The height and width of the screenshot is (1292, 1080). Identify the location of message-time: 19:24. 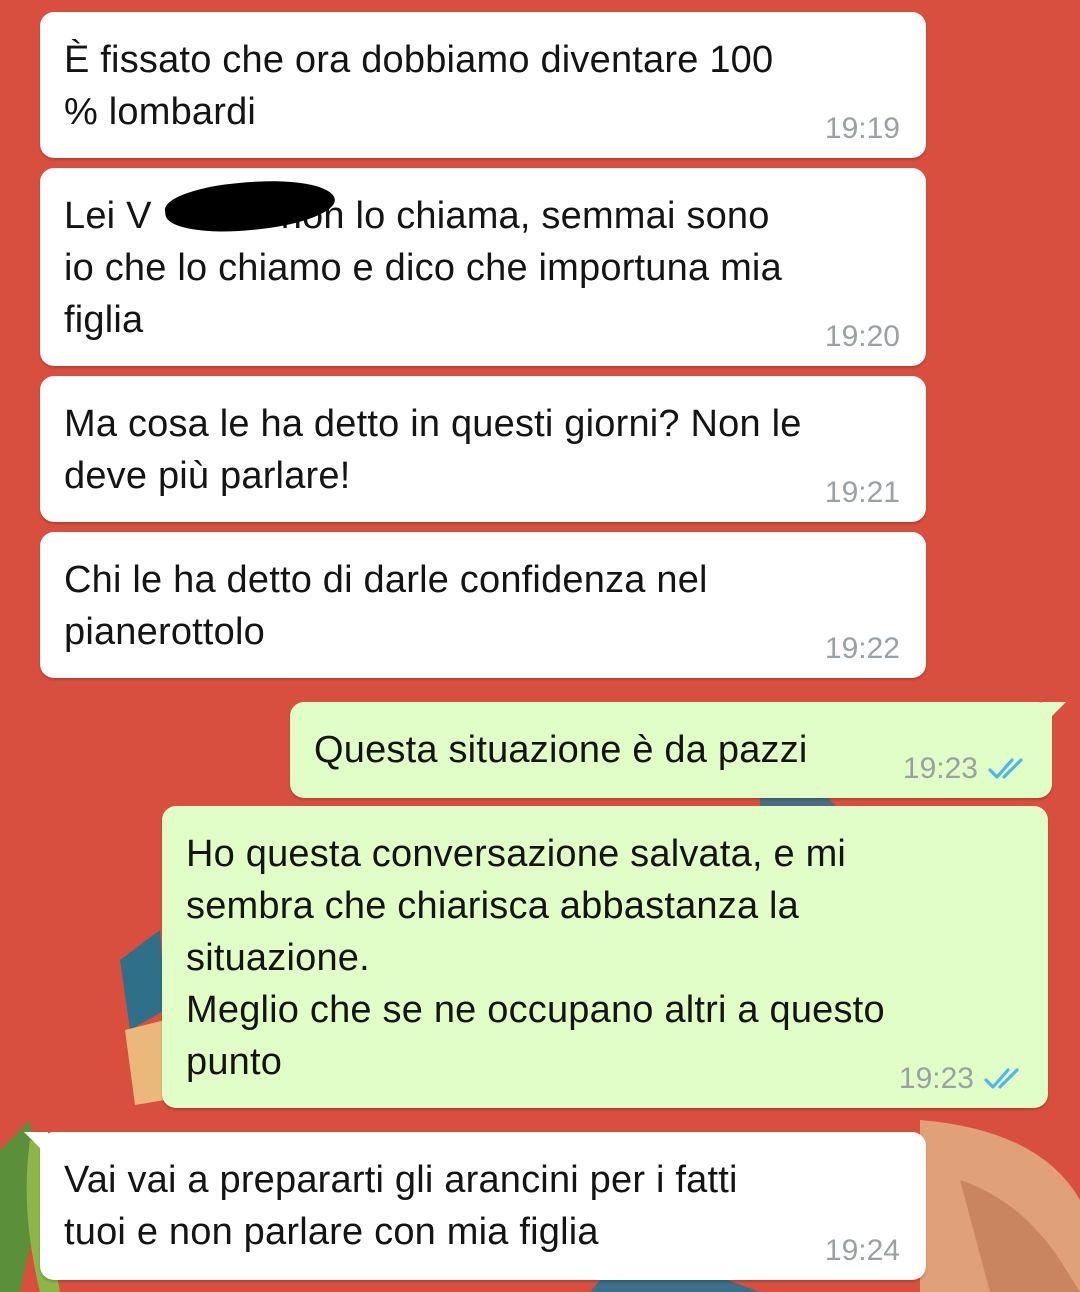
(862, 1250).